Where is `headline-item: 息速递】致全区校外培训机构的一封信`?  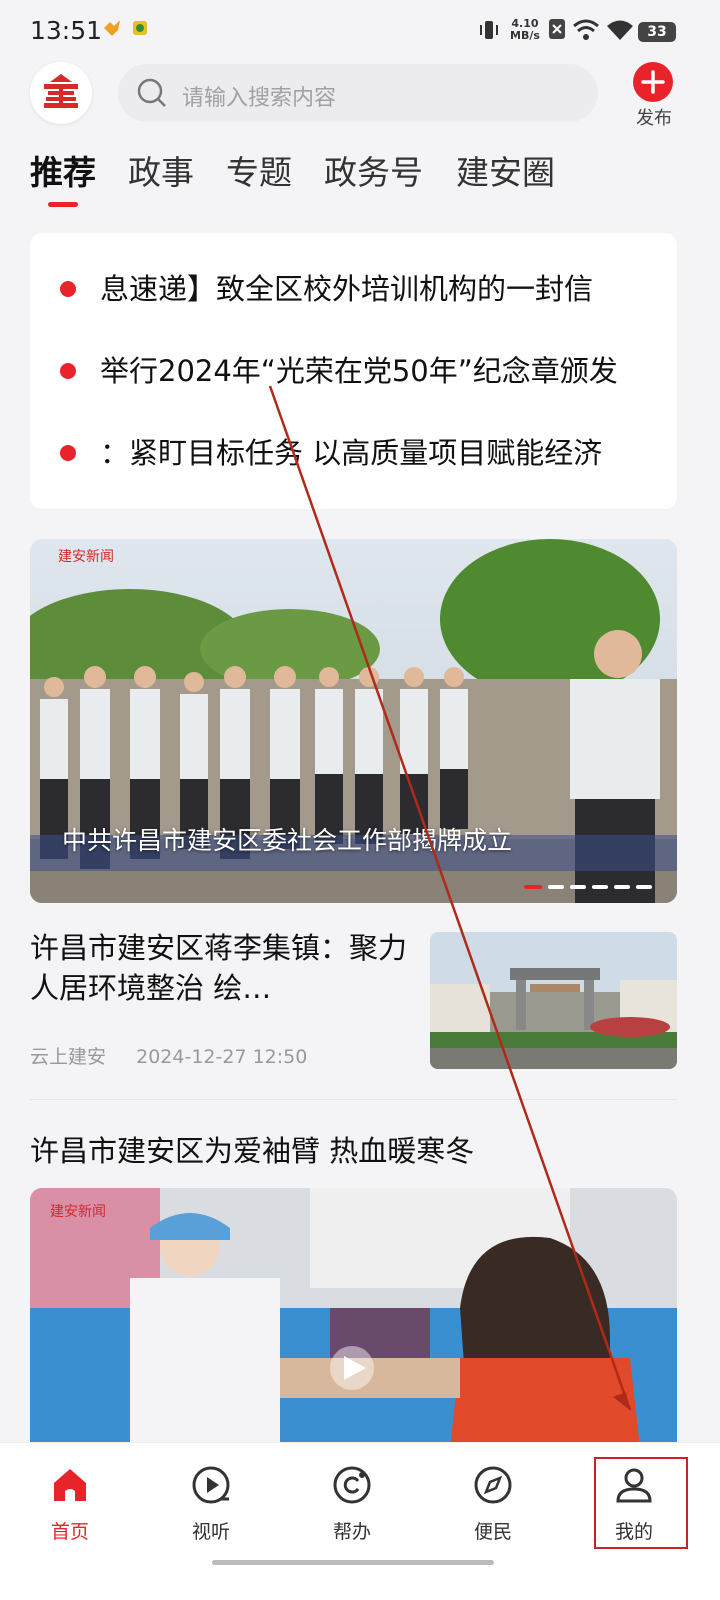 headline-item: 息速递】致全区校外培训机构的一封信 is located at coordinates (353, 289).